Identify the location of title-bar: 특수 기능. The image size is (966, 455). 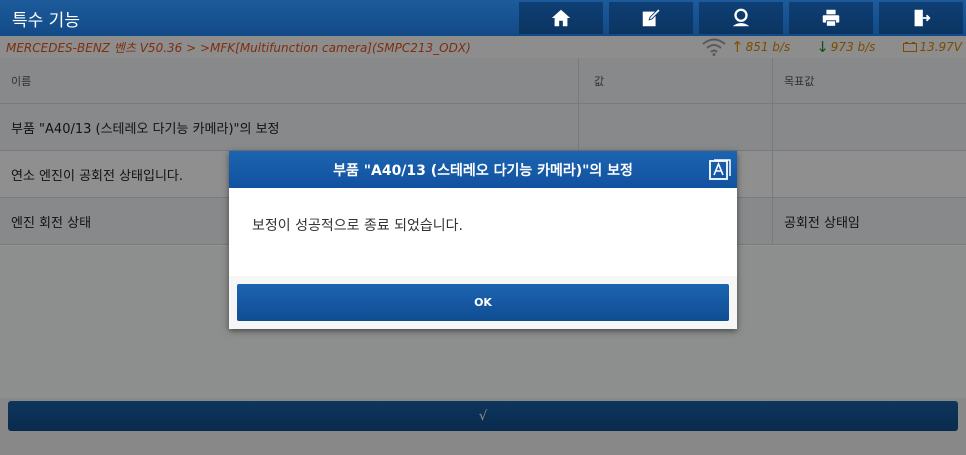
(483, 18).